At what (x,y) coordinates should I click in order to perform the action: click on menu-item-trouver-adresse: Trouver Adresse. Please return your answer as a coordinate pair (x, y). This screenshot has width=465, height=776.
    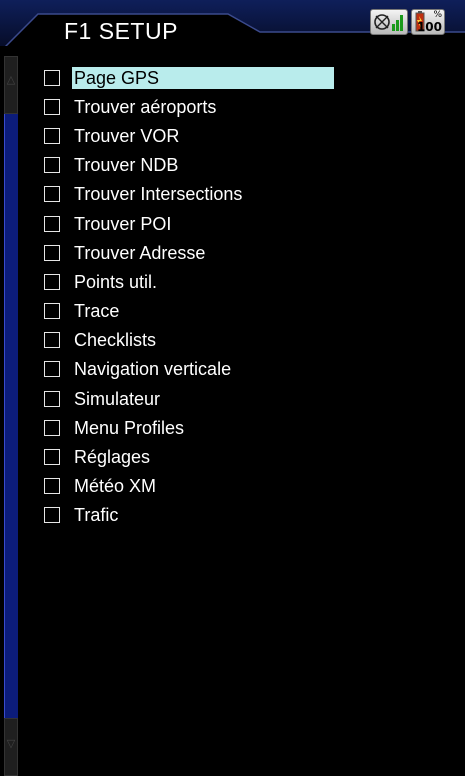
    Looking at the image, I should click on (189, 252).